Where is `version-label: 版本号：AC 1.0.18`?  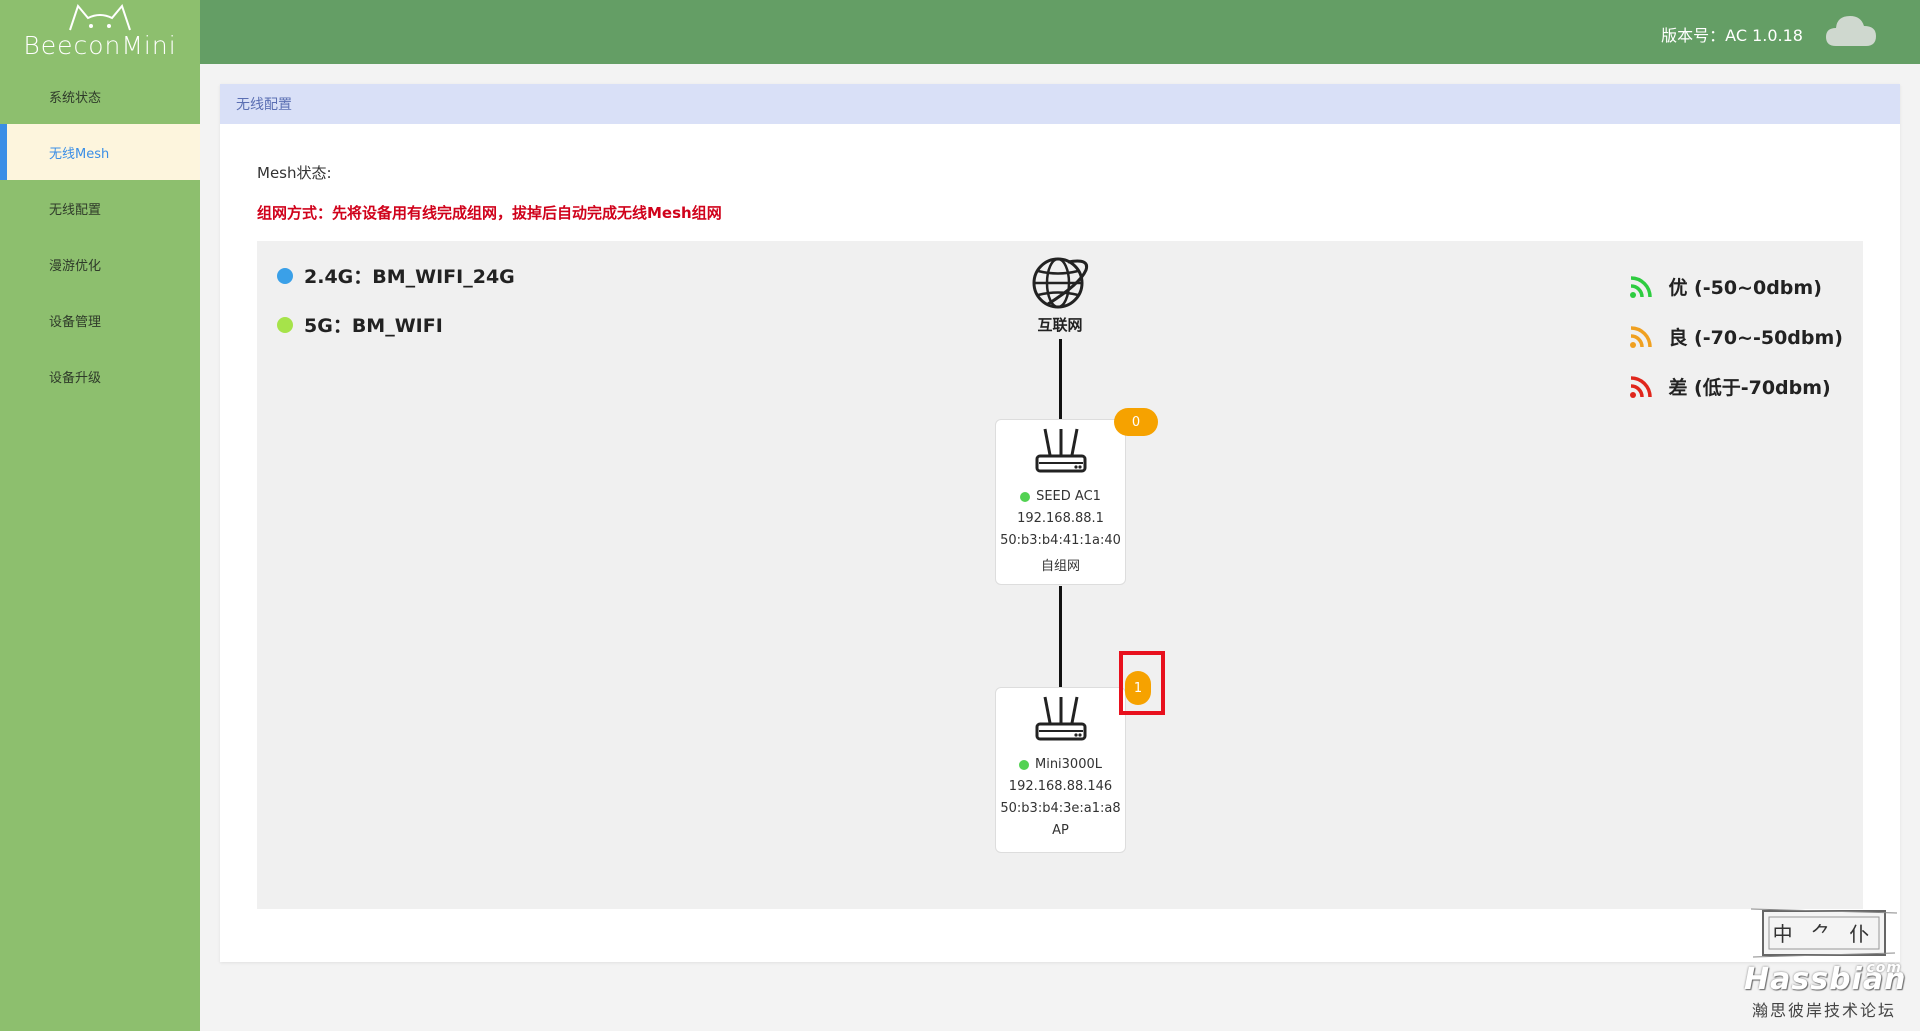 version-label: 版本号：AC 1.0.18 is located at coordinates (1732, 35).